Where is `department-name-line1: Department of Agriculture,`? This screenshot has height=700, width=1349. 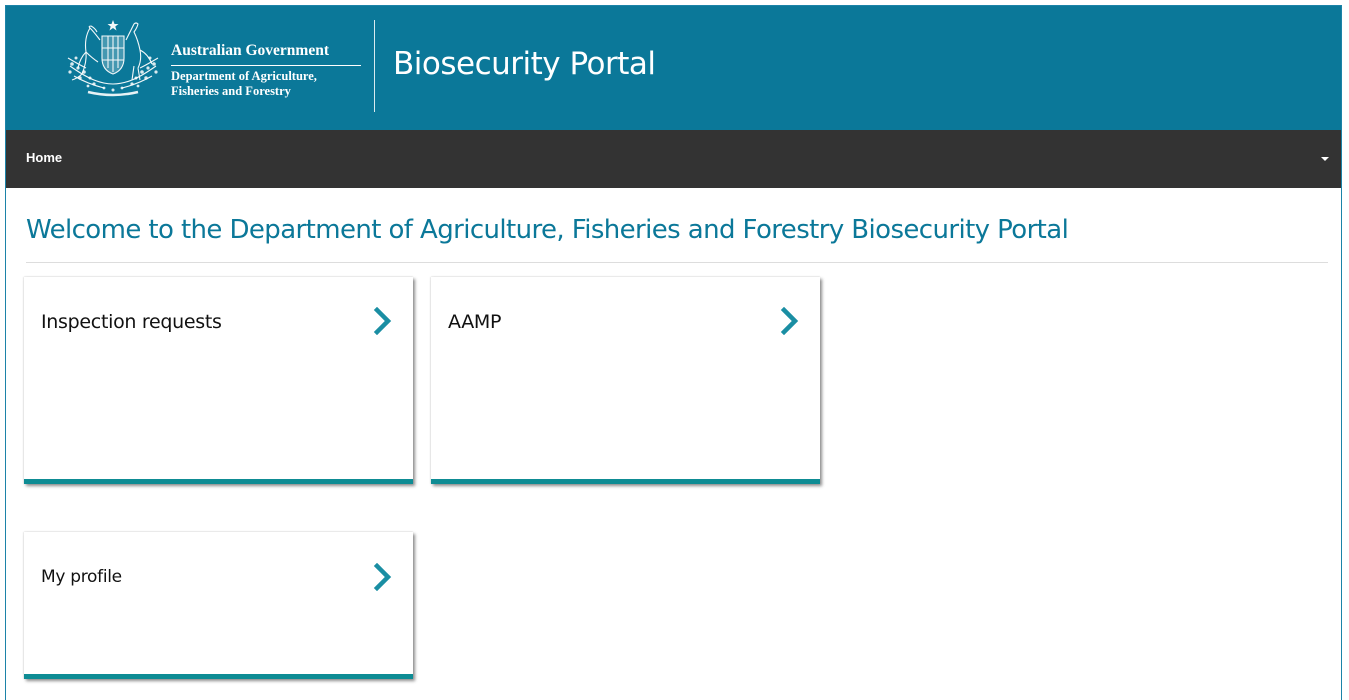
department-name-line1: Department of Agriculture, is located at coordinates (244, 76).